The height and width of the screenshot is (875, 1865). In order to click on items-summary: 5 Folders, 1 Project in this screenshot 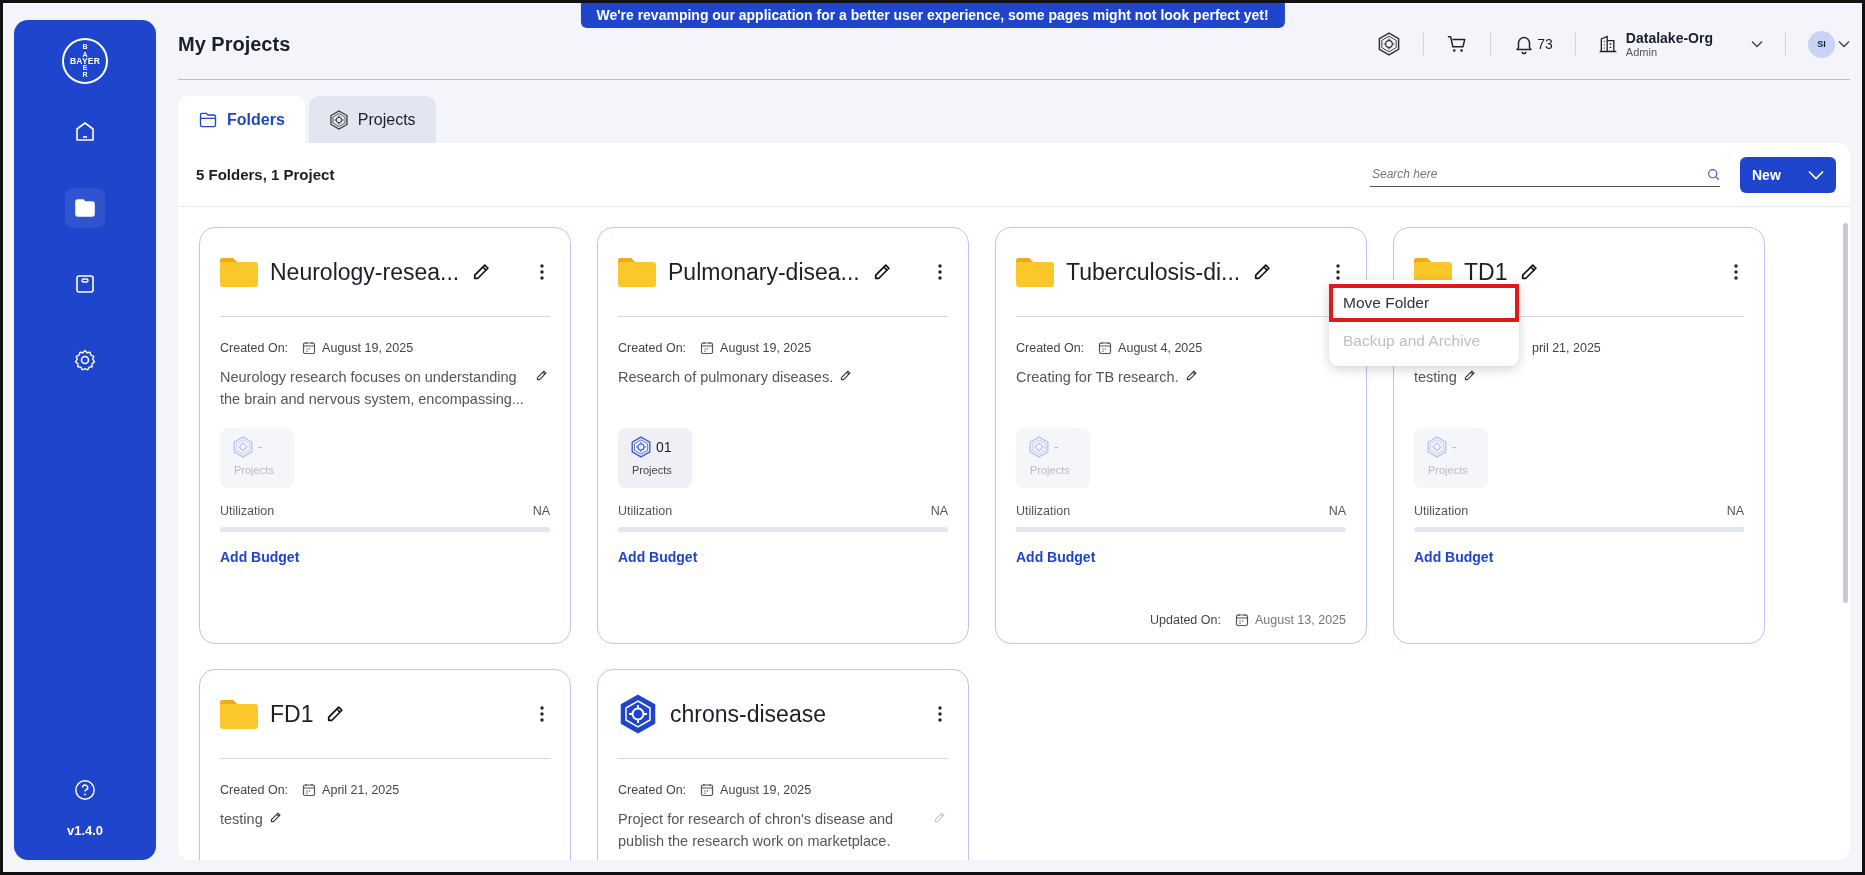, I will do `click(266, 174)`.